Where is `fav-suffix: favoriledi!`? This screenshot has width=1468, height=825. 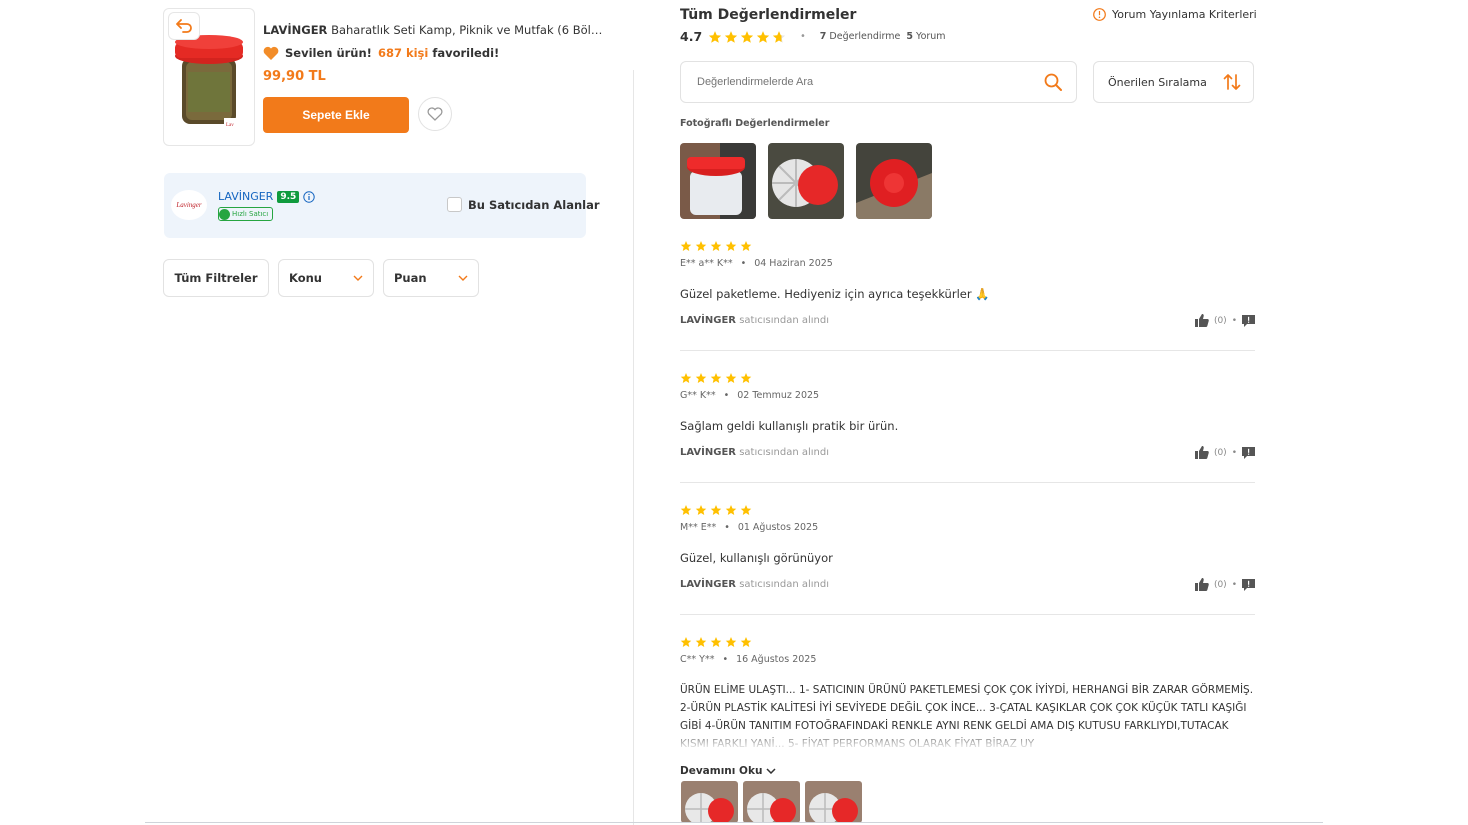 fav-suffix: favoriledi! is located at coordinates (466, 53).